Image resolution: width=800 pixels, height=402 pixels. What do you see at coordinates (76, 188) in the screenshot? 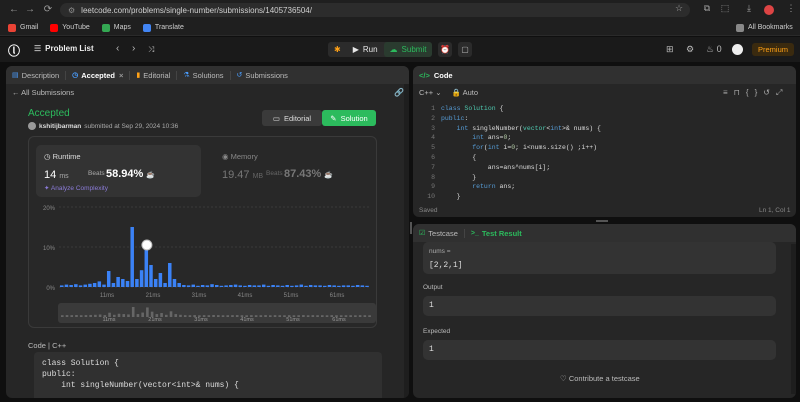
I see `analyze-complexity-link: ✦ Analyze Complexity` at bounding box center [76, 188].